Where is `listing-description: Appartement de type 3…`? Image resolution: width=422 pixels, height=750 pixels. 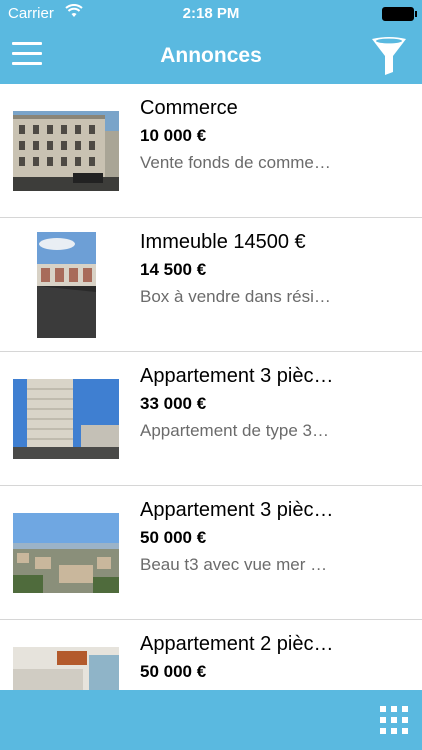
listing-description: Appartement de type 3… is located at coordinates (235, 430).